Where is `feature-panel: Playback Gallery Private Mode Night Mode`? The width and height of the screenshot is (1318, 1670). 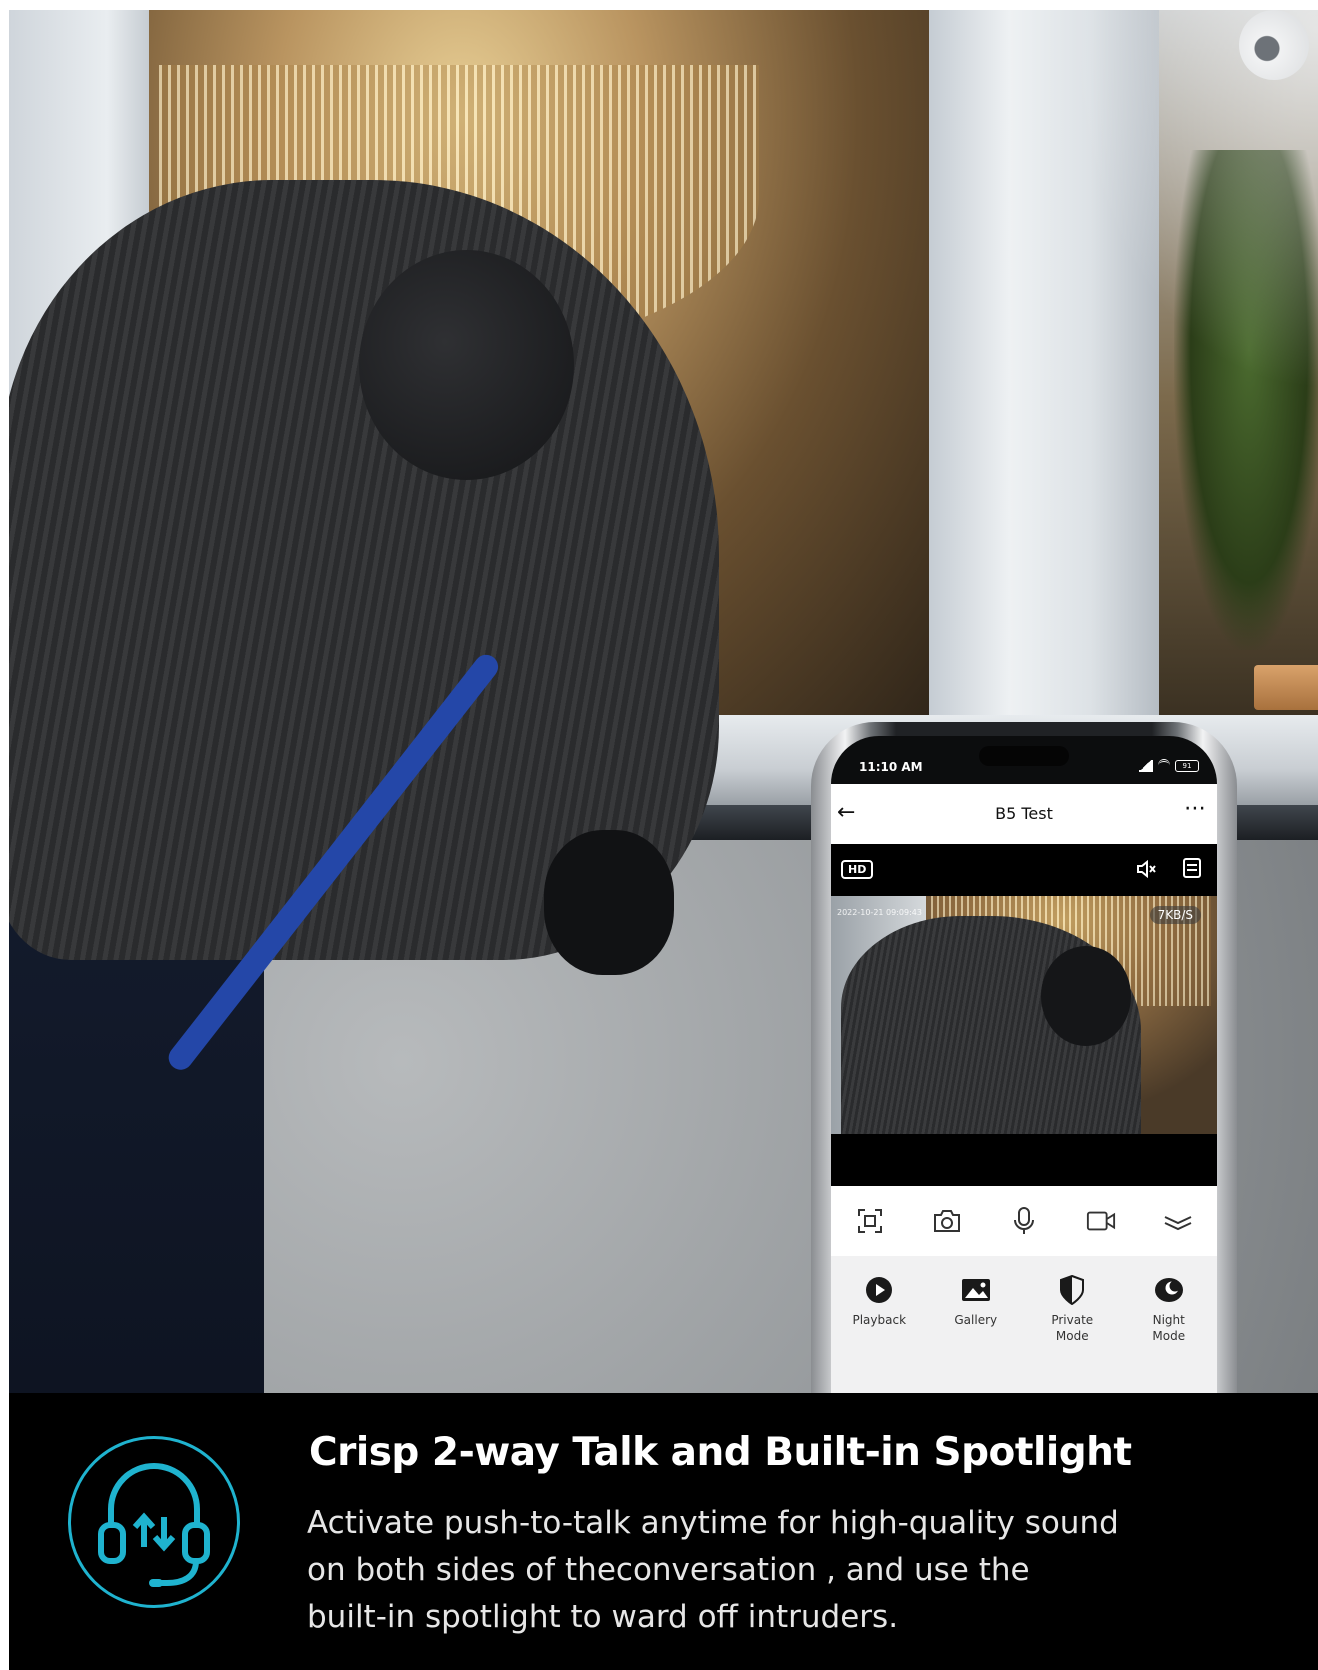
feature-panel: Playback Gallery Private Mode Night Mode is located at coordinates (1024, 1329).